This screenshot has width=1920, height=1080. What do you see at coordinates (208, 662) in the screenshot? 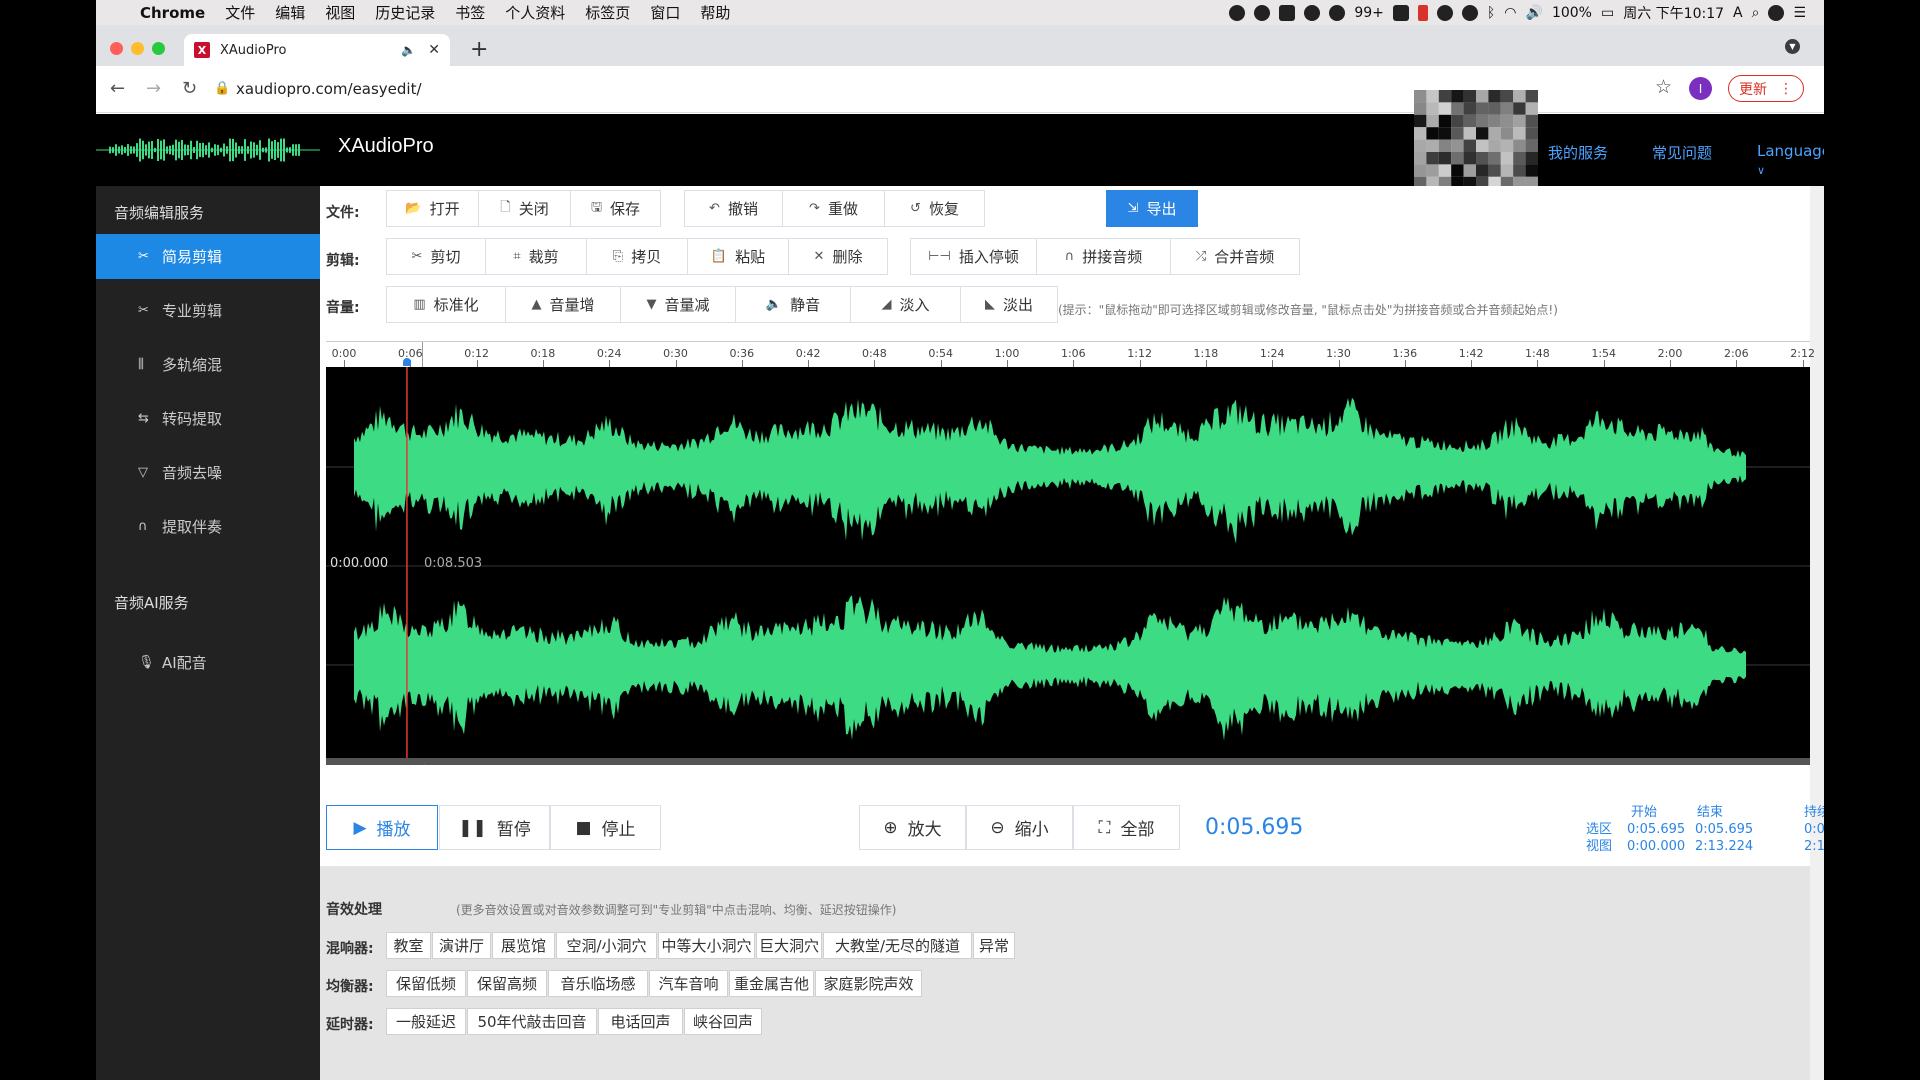
I see `sidebar-item-0-group2_items: 🎙 AI配音` at bounding box center [208, 662].